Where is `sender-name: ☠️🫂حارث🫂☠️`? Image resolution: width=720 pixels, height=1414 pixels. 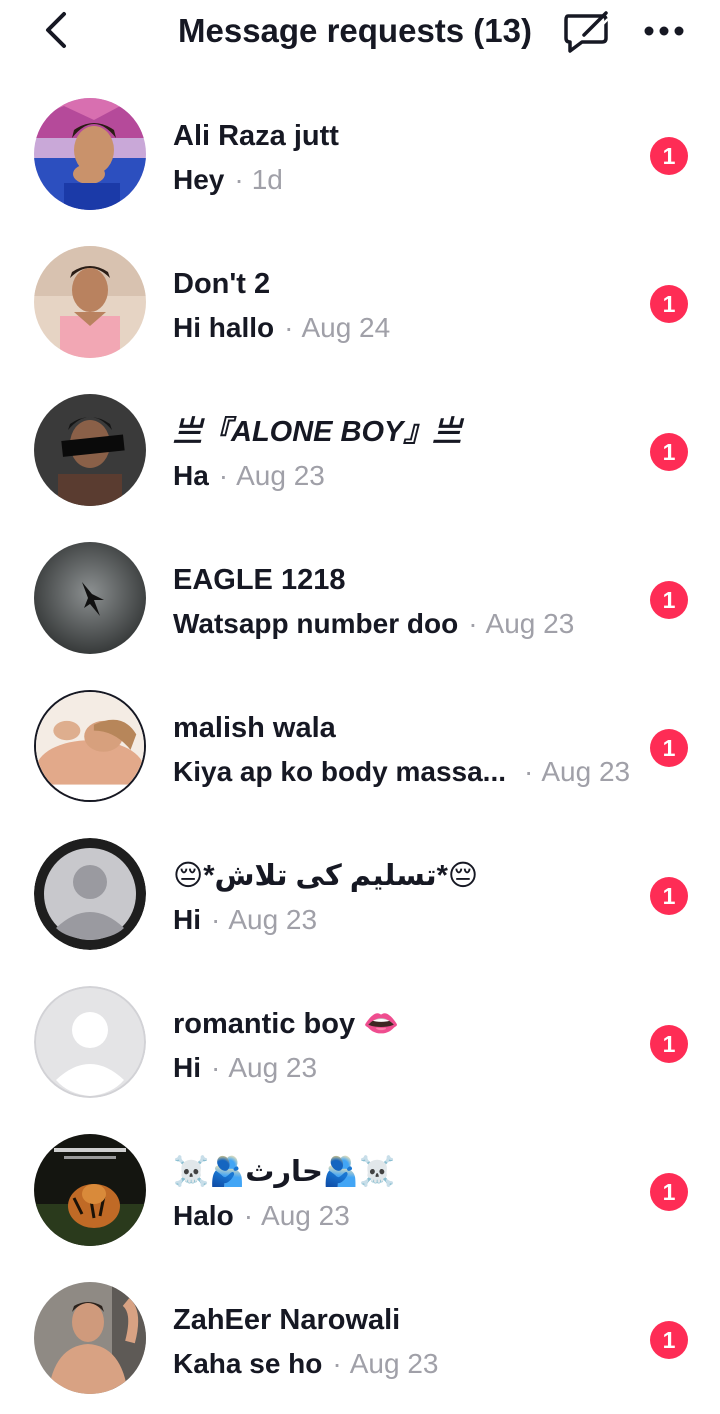
sender-name: ☠️🫂حارث🫂☠️ is located at coordinates (284, 1172).